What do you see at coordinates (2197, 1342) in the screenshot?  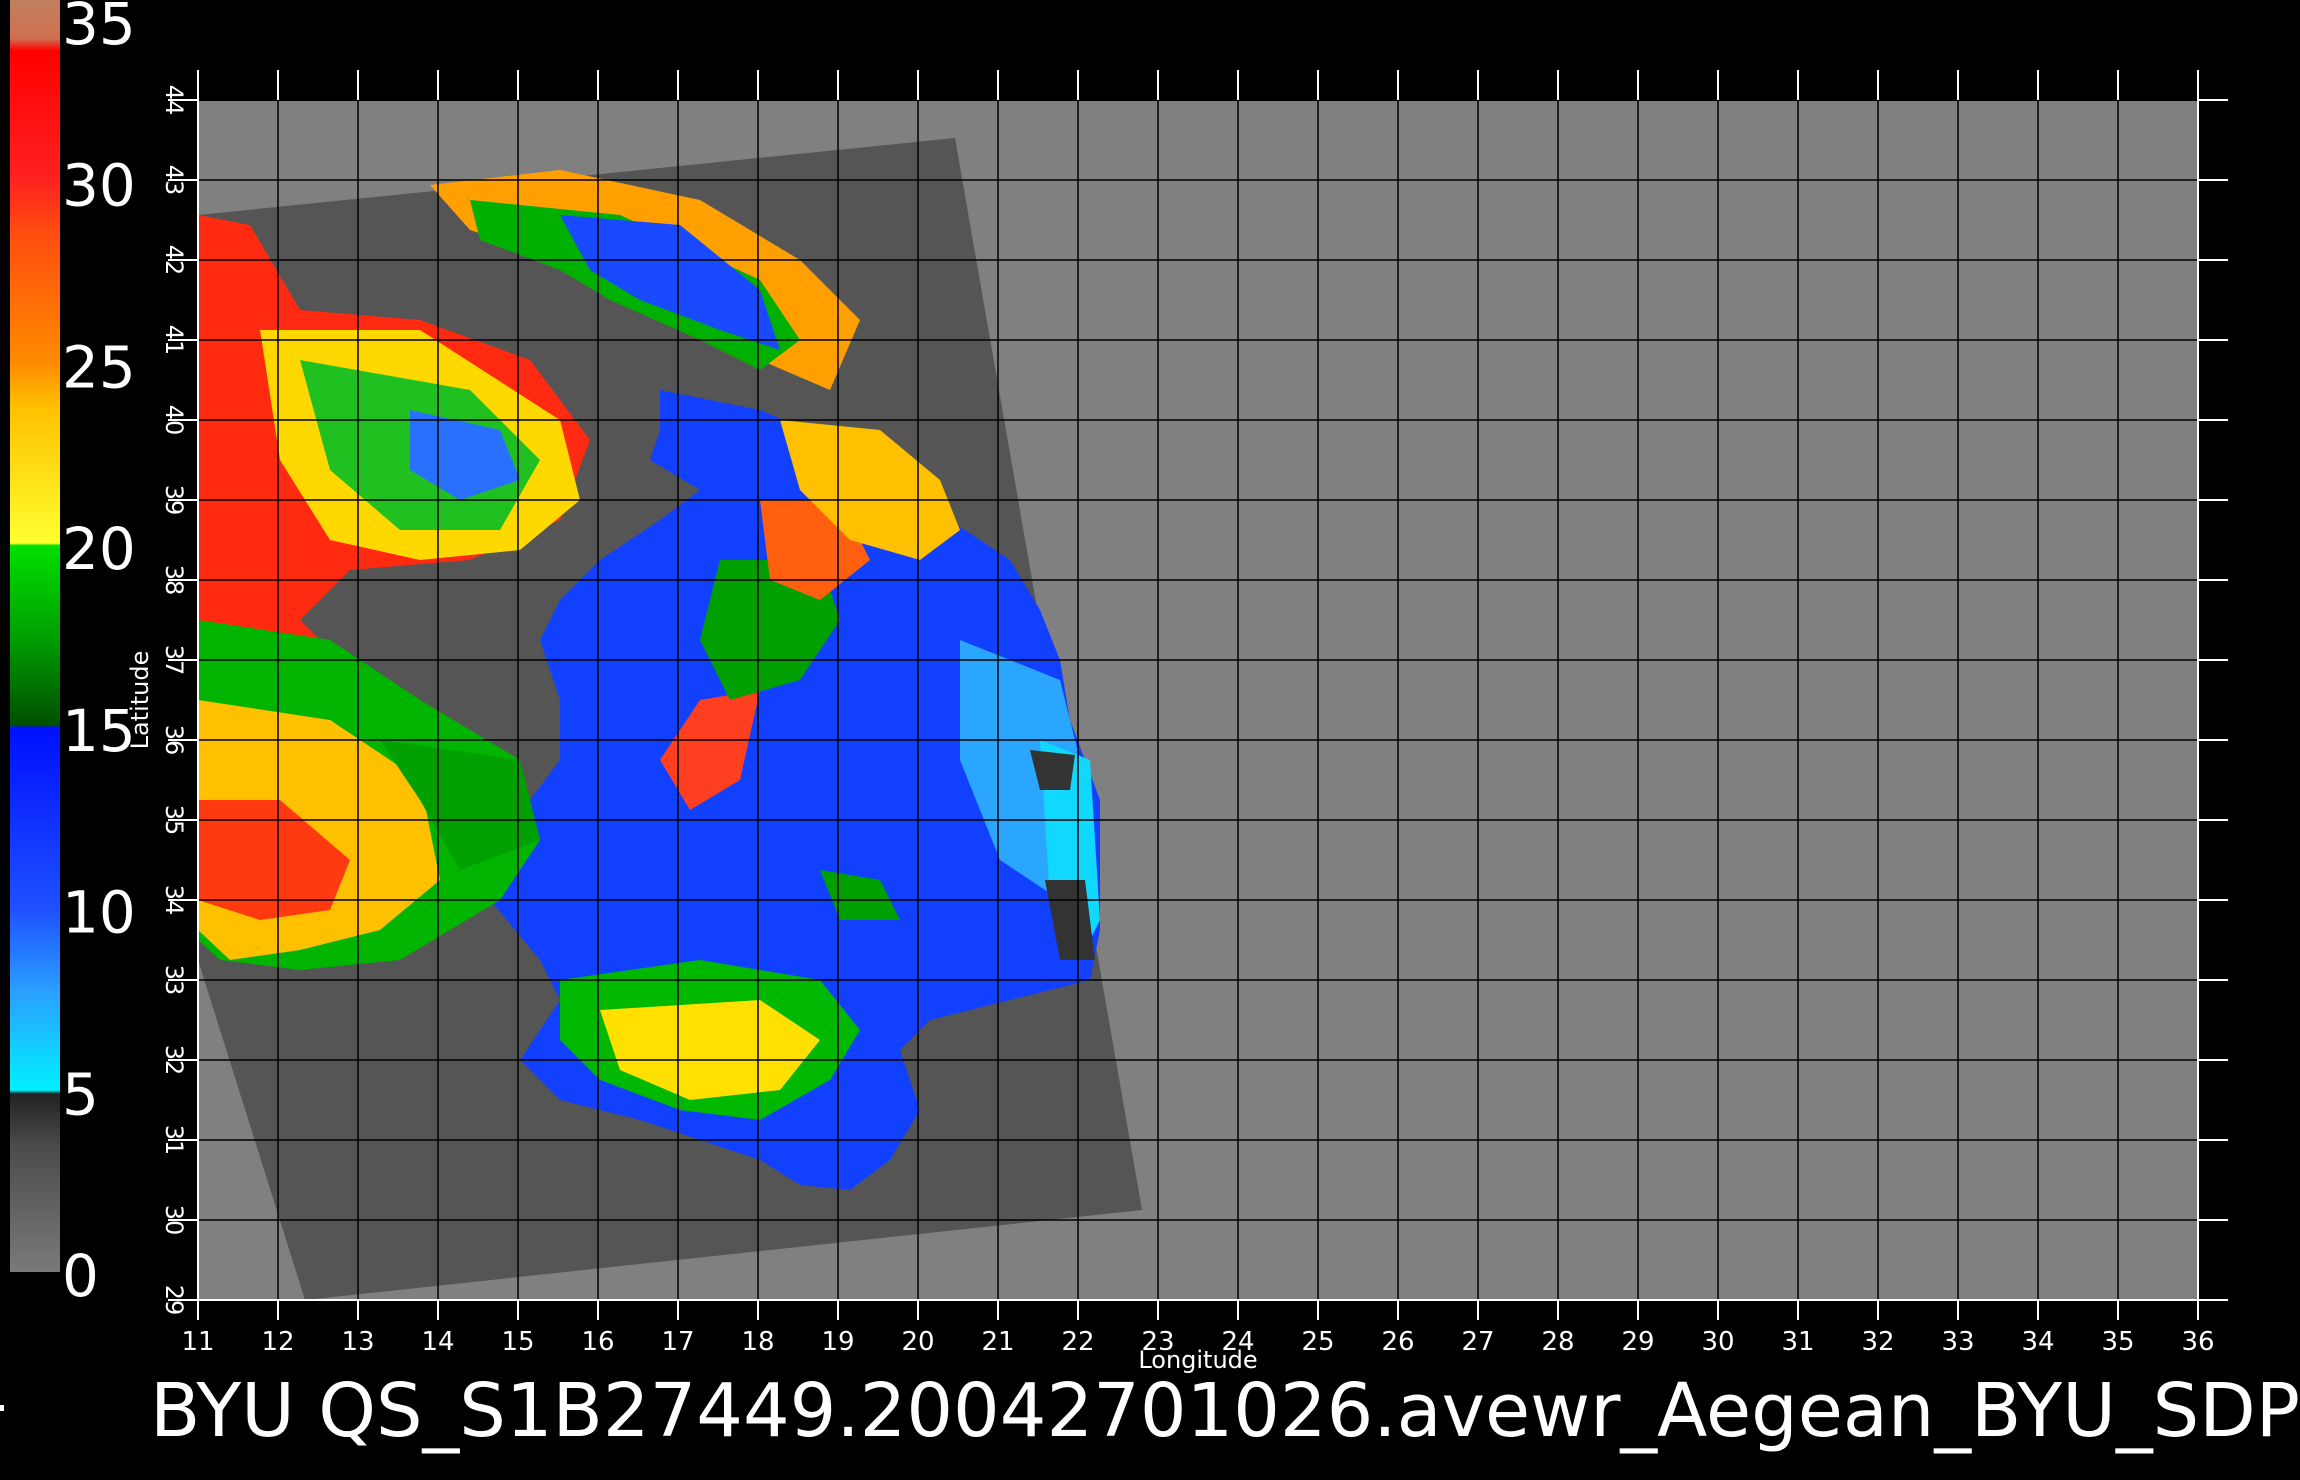 I see `lon-tick-label: 36` at bounding box center [2197, 1342].